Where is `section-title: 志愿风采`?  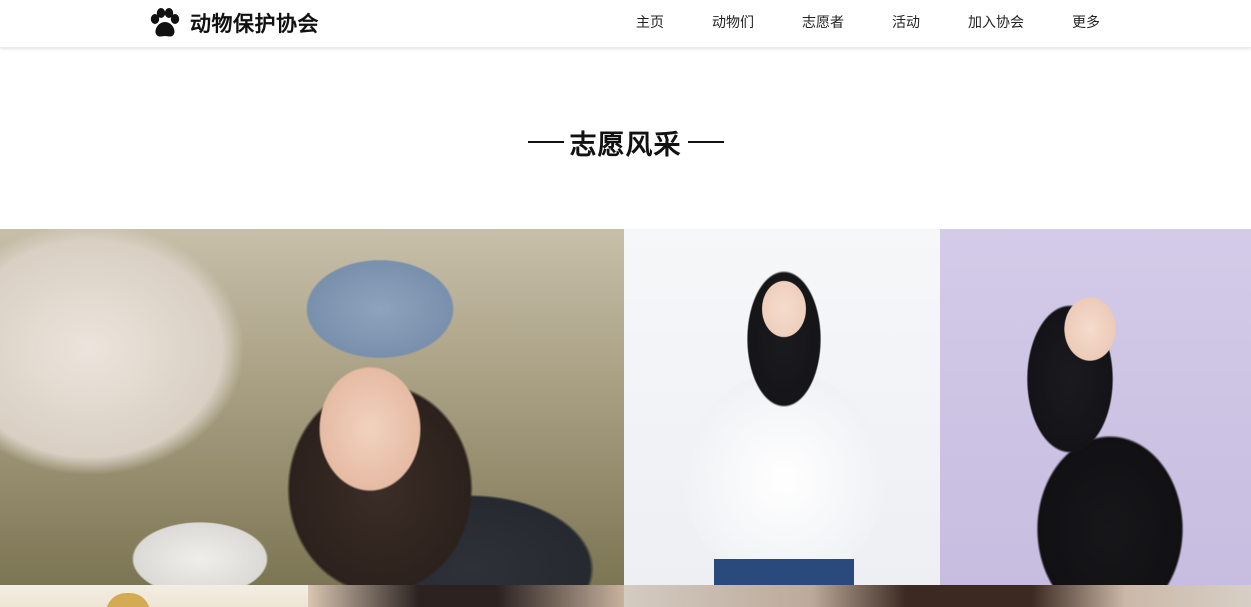 section-title: 志愿风采 is located at coordinates (625, 145).